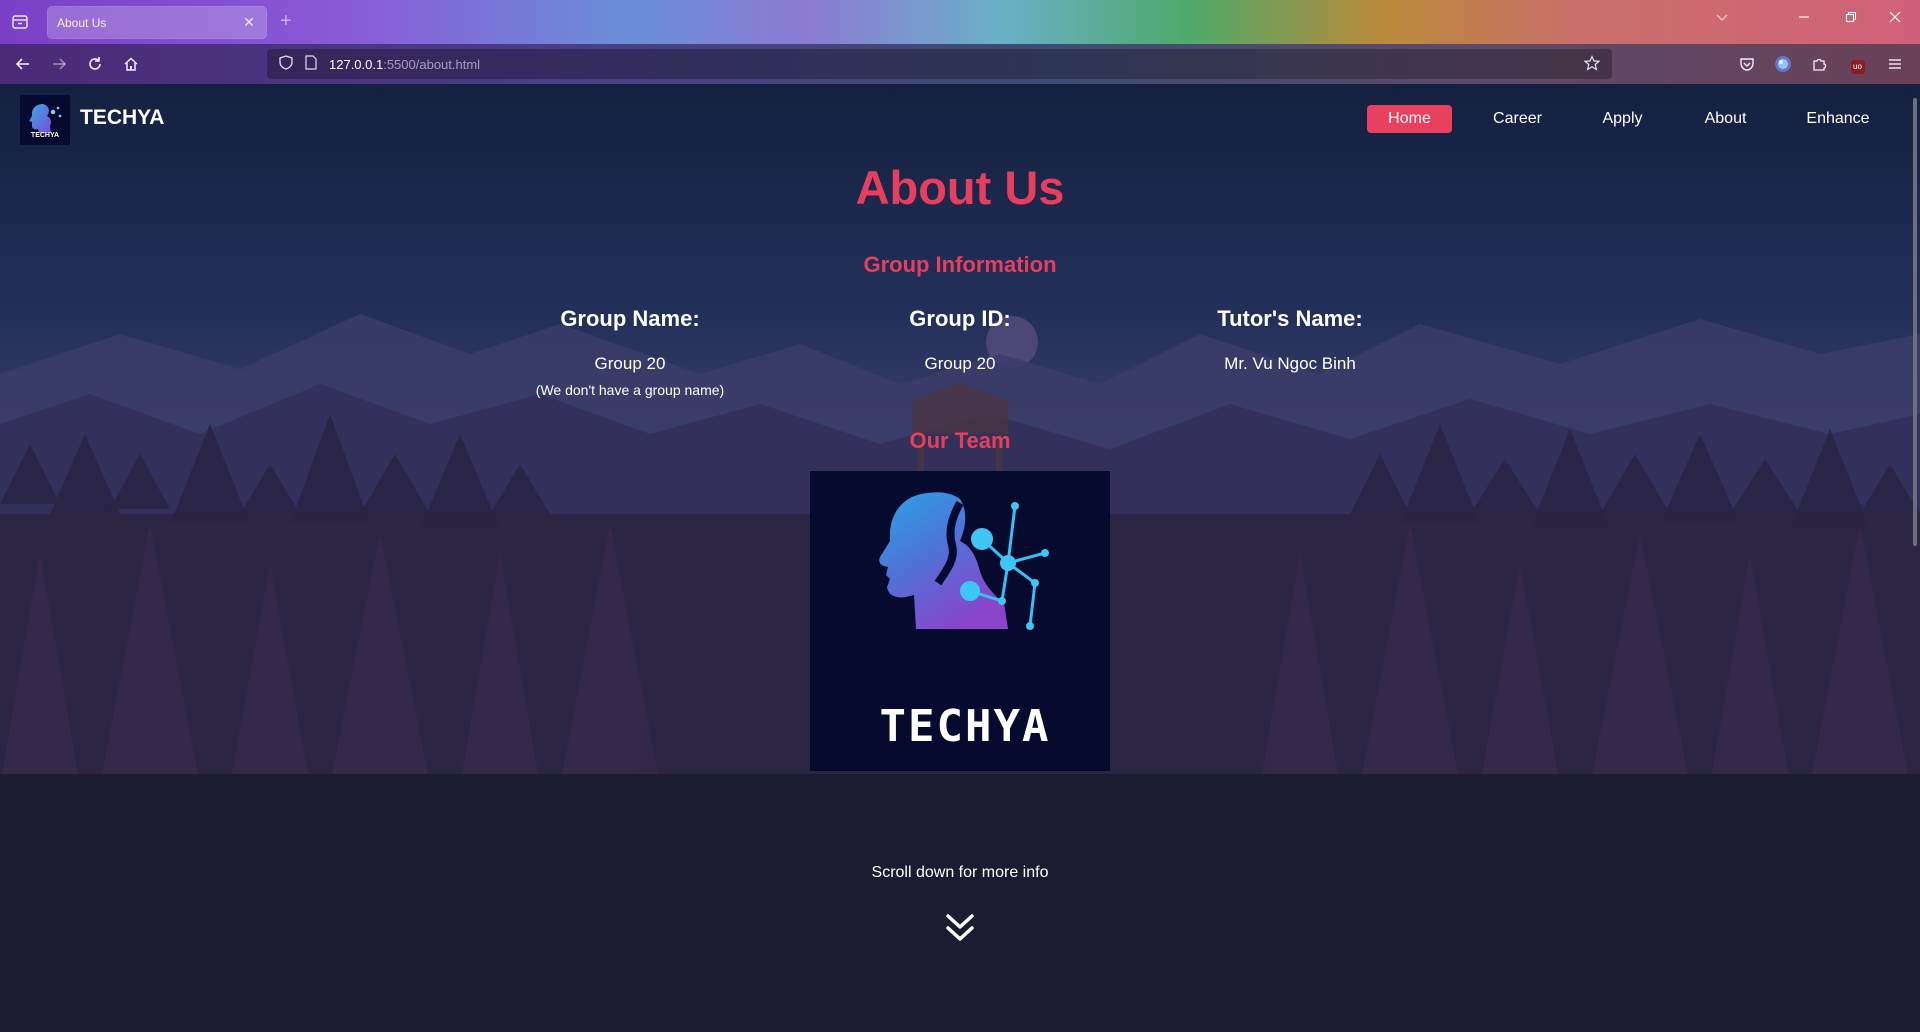 This screenshot has height=1032, width=1920. I want to click on browser-titlebar: About Us ✕ +, so click(960, 22).